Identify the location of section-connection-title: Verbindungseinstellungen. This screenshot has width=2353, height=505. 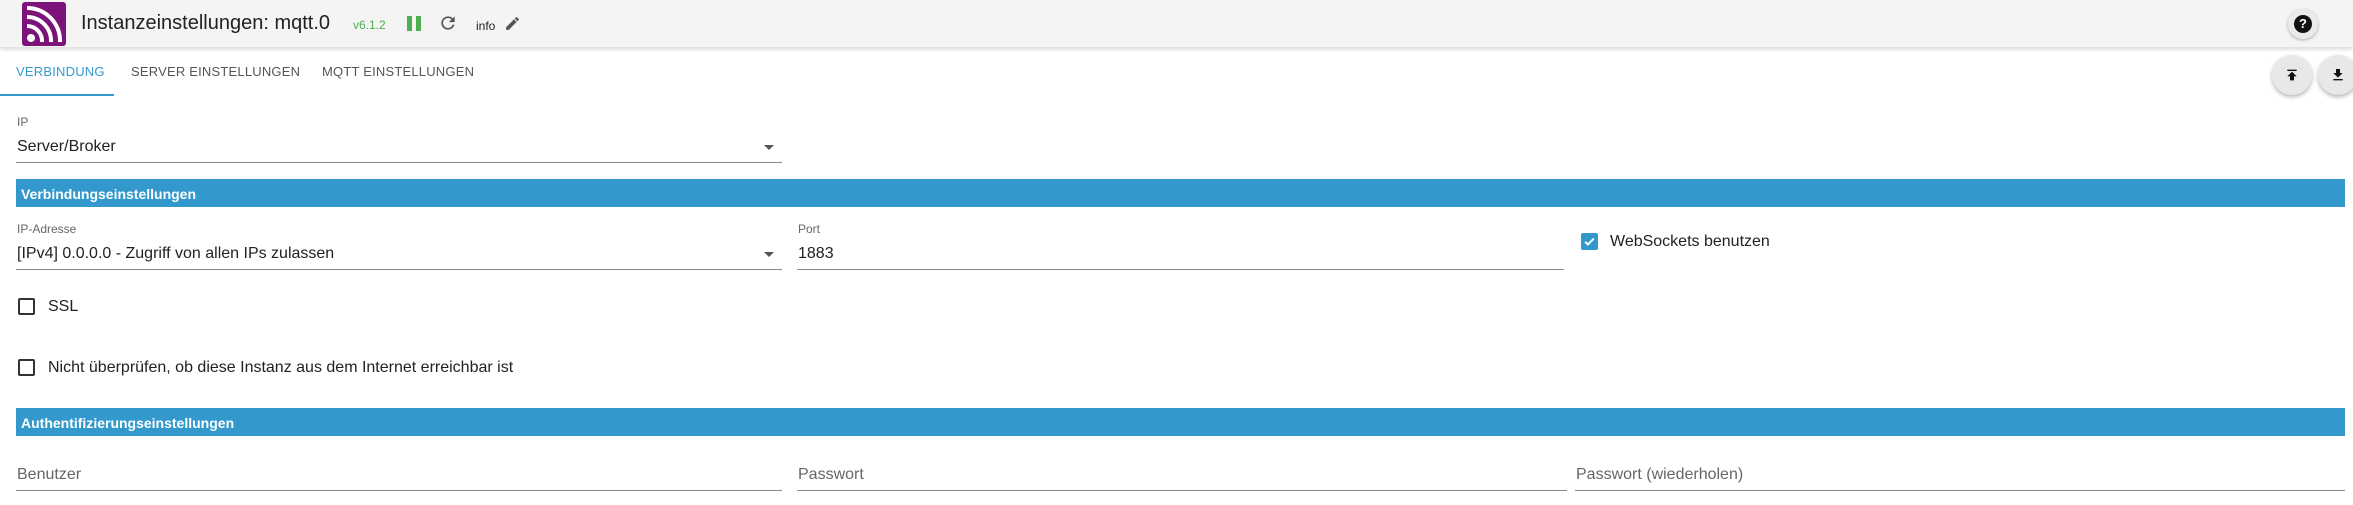
(109, 194).